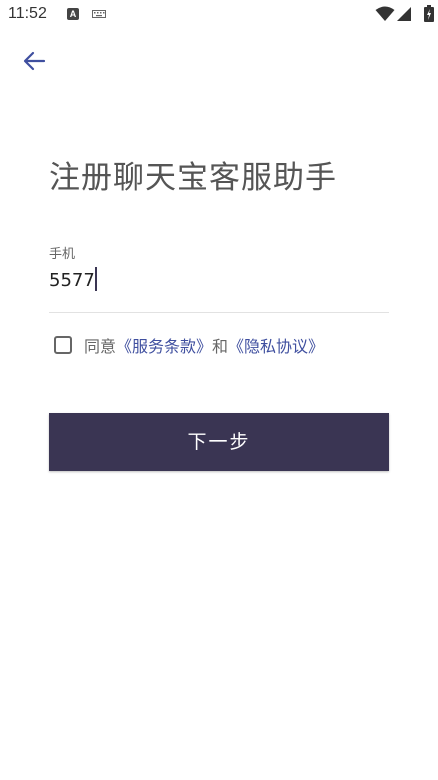  What do you see at coordinates (385, 13) in the screenshot?
I see `wifi-icon` at bounding box center [385, 13].